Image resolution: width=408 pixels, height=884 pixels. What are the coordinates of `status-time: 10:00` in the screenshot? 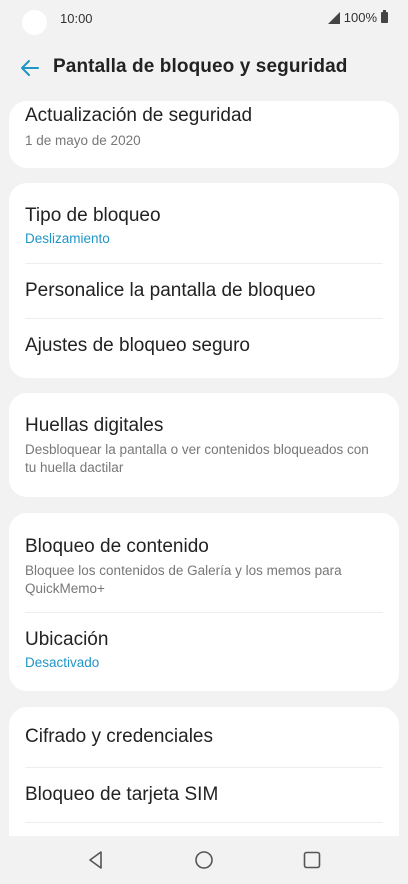 It's located at (76, 18).